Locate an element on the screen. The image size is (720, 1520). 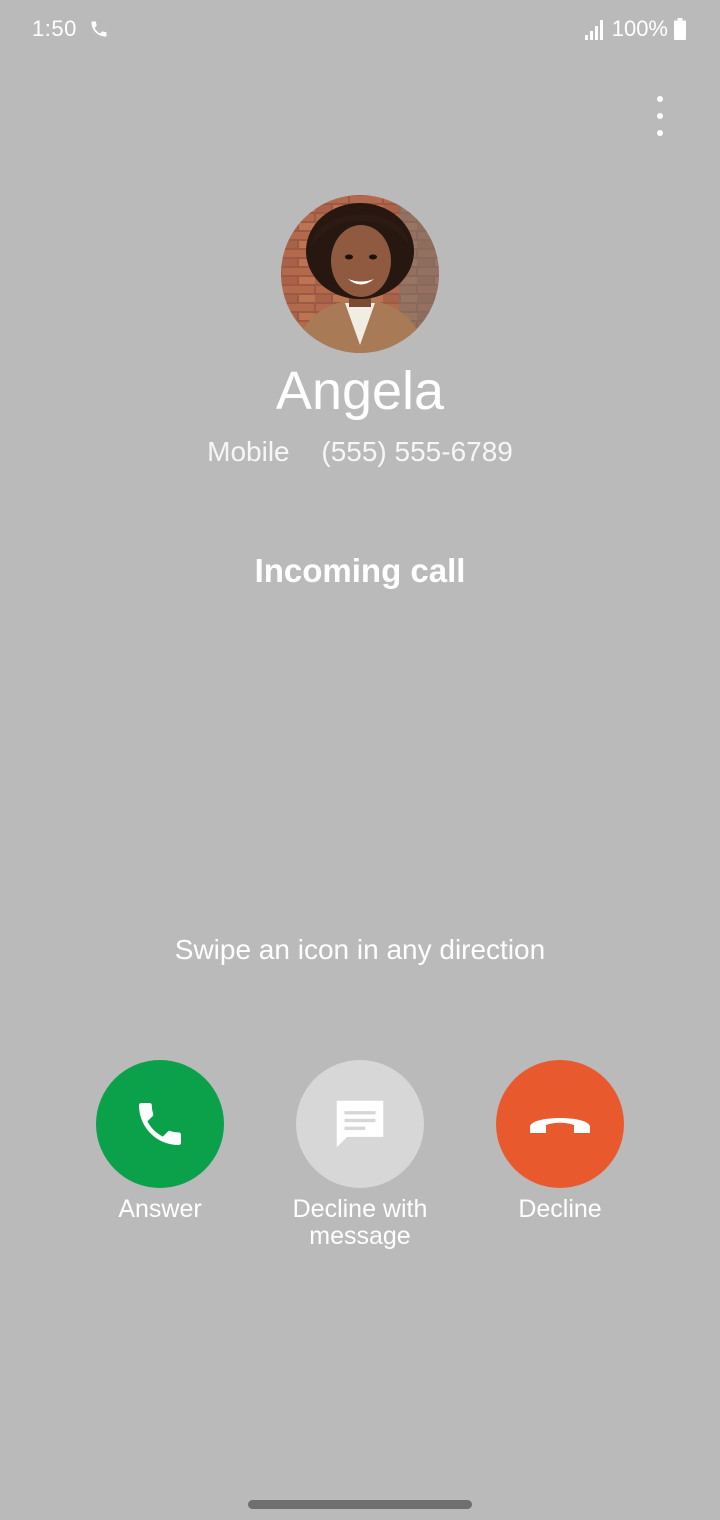
phone-icon is located at coordinates (160, 1124).